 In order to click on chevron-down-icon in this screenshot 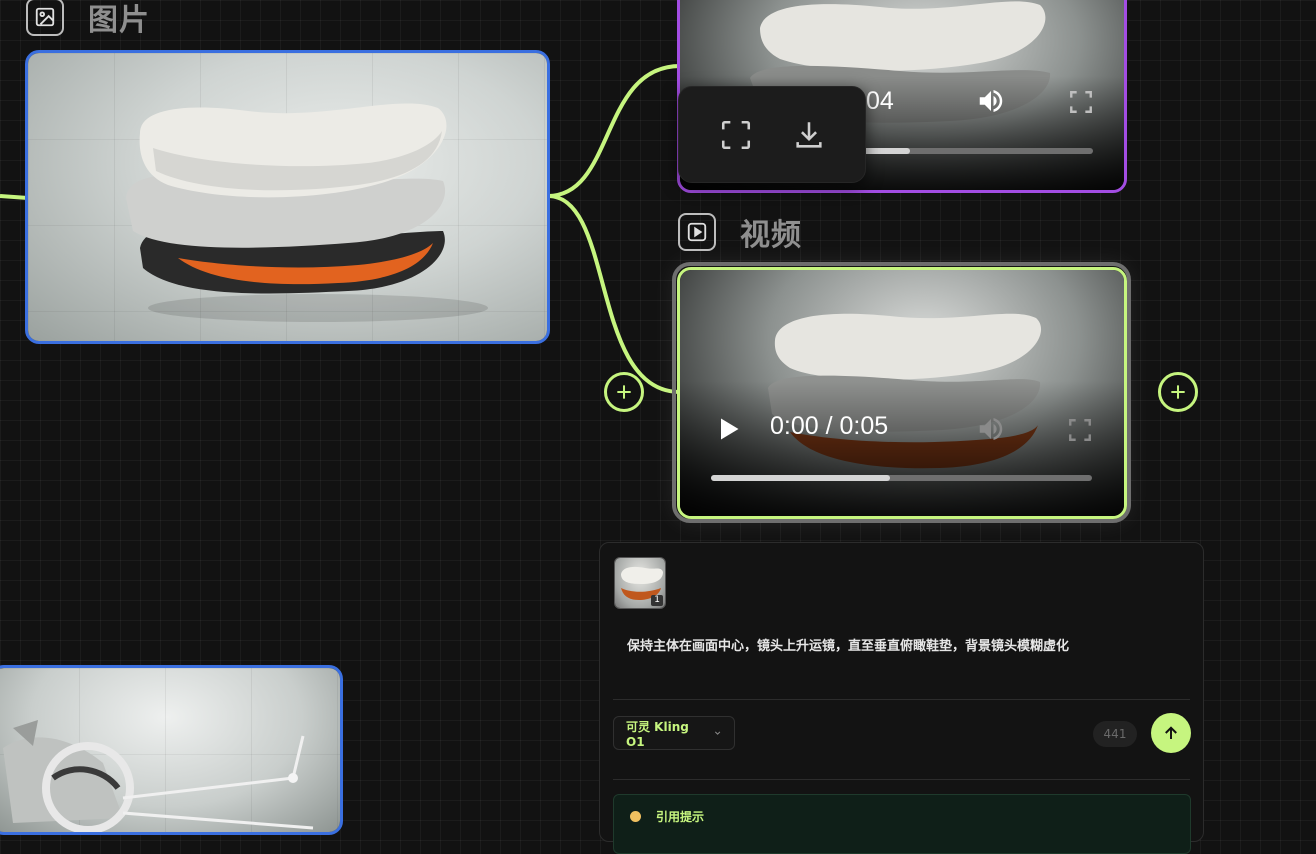, I will do `click(717, 733)`.